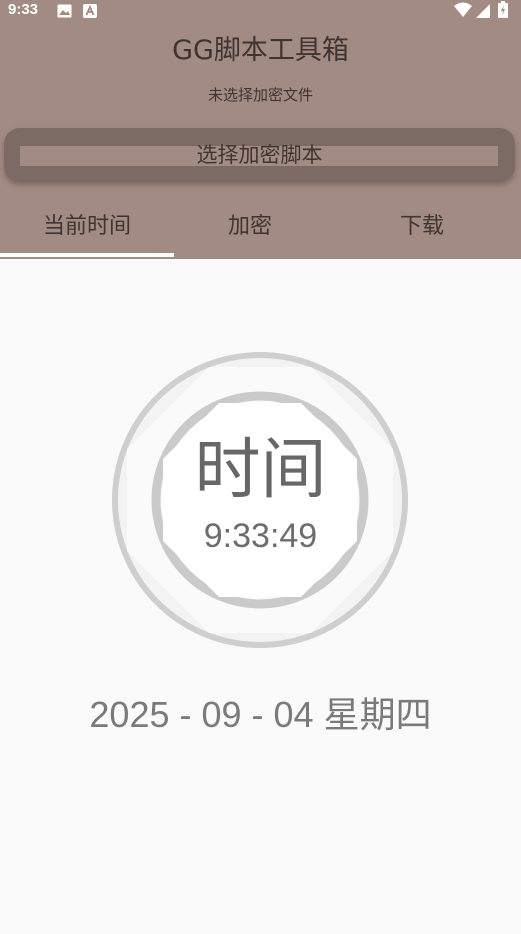 This screenshot has width=521, height=934. I want to click on select-button-label: 选择加密脚本, so click(259, 155).